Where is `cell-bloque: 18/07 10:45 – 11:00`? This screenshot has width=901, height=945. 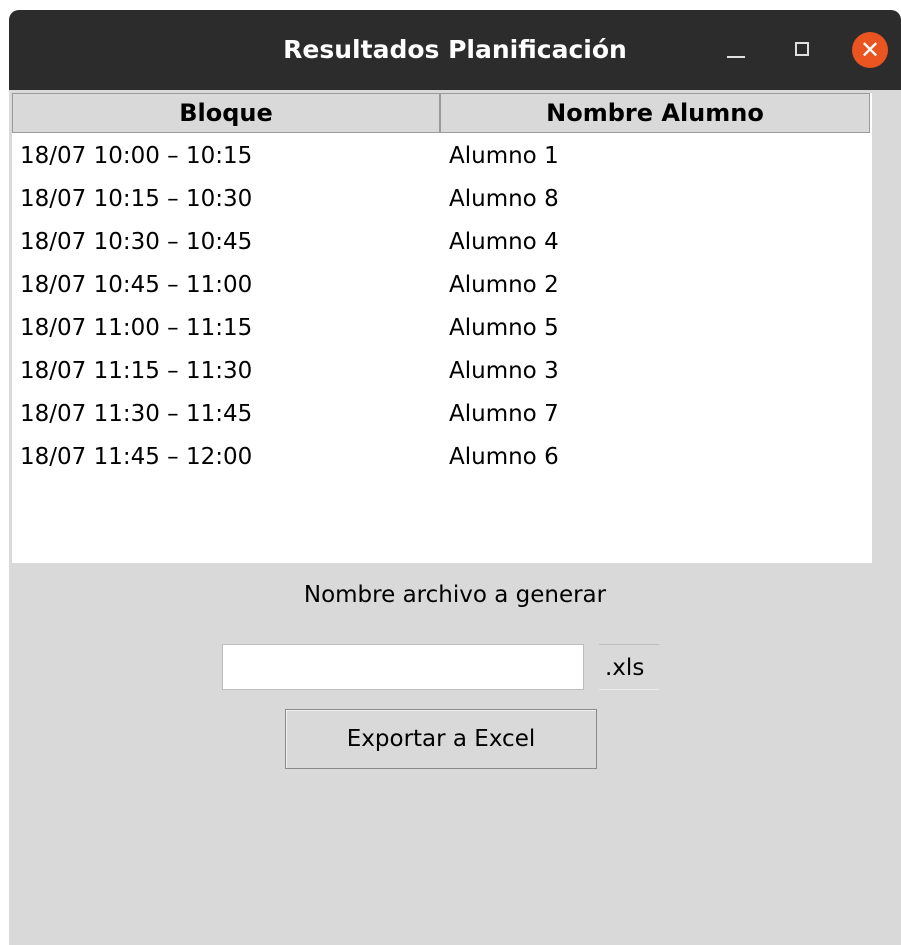
cell-bloque: 18/07 10:45 – 11:00 is located at coordinates (136, 285).